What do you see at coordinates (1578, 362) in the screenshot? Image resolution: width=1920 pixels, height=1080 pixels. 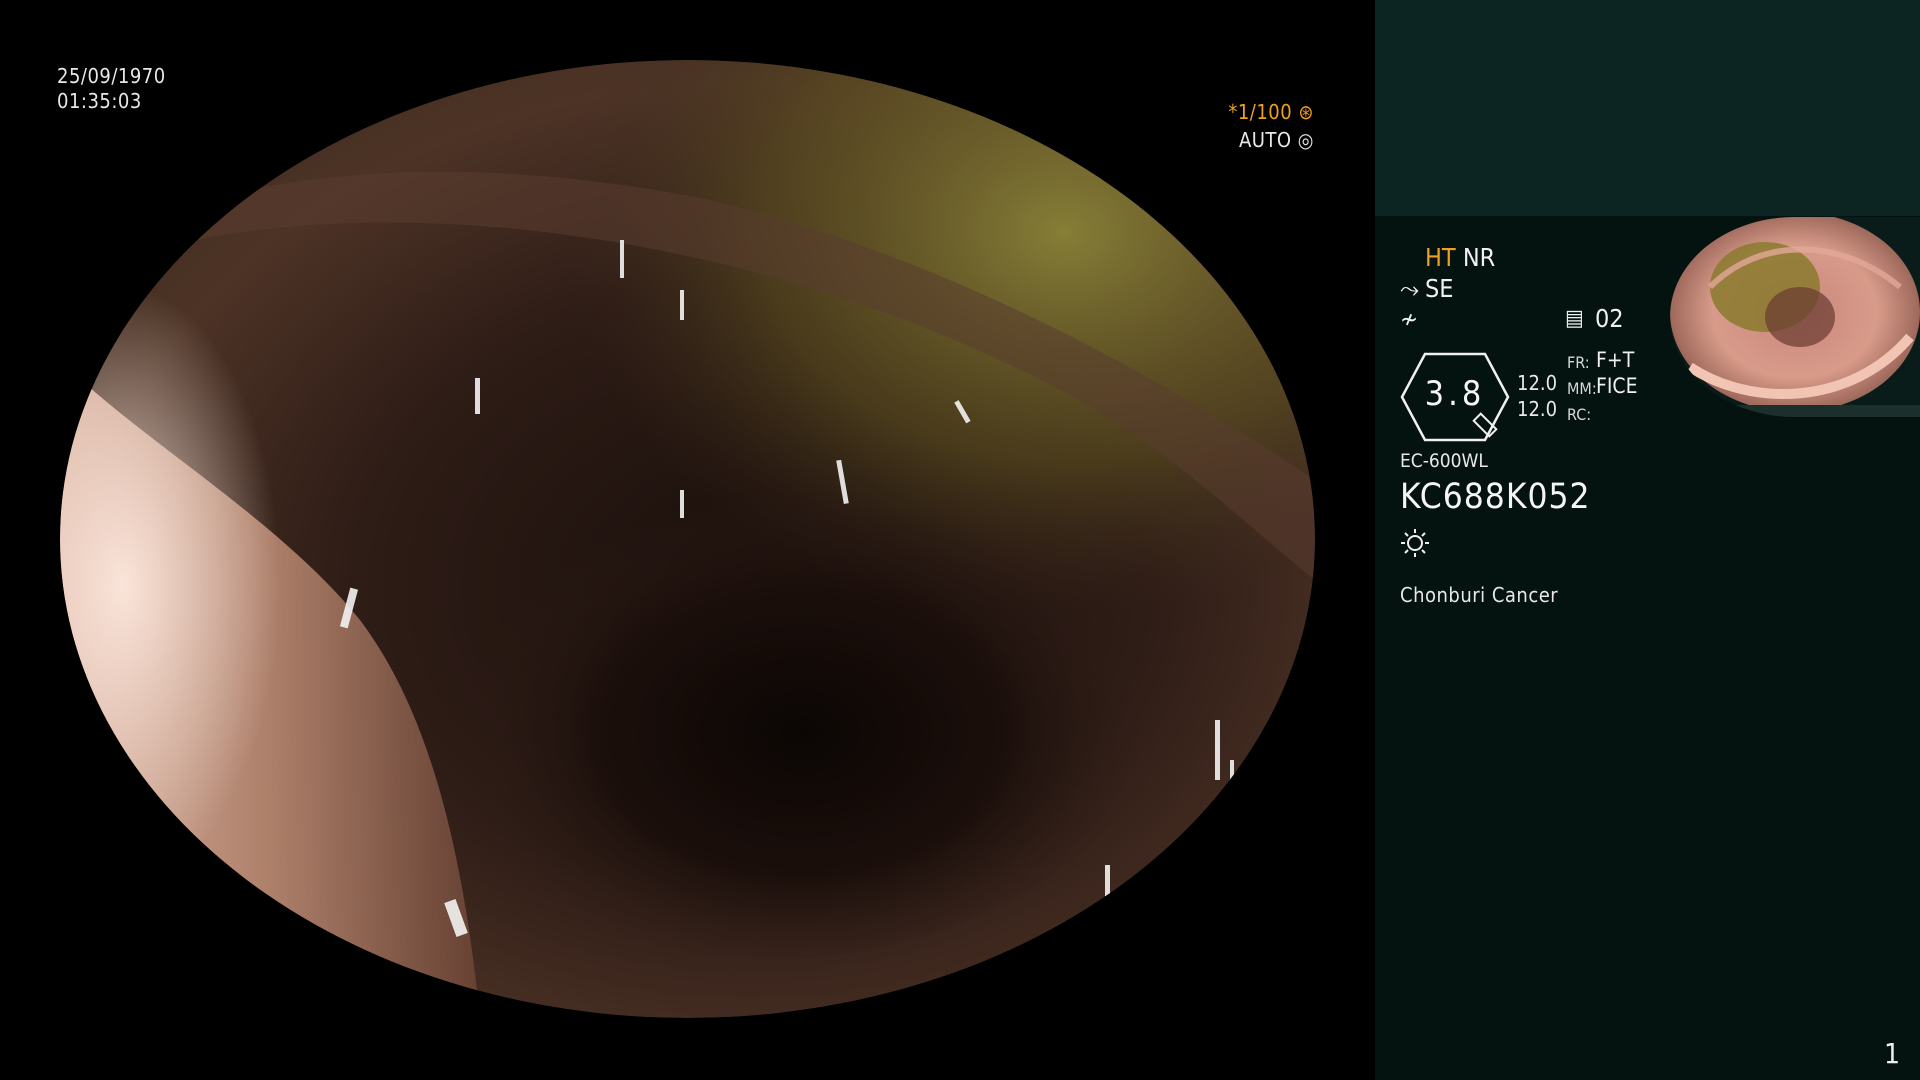 I see `fr-label: FR:` at bounding box center [1578, 362].